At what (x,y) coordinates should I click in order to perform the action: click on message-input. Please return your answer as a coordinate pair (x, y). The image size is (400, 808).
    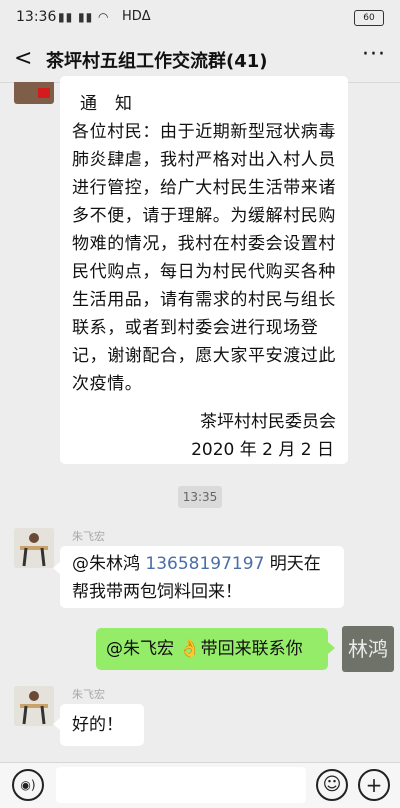
    Looking at the image, I should click on (181, 785).